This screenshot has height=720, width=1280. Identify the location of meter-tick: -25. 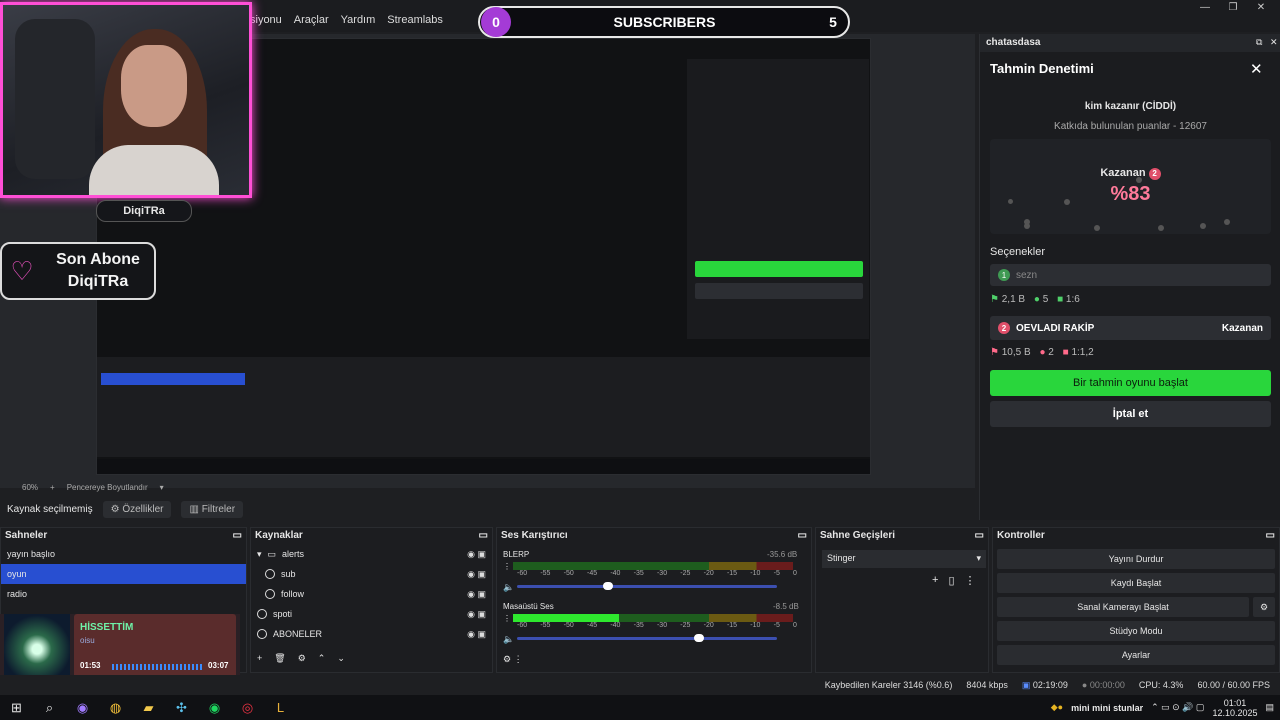
(685, 573).